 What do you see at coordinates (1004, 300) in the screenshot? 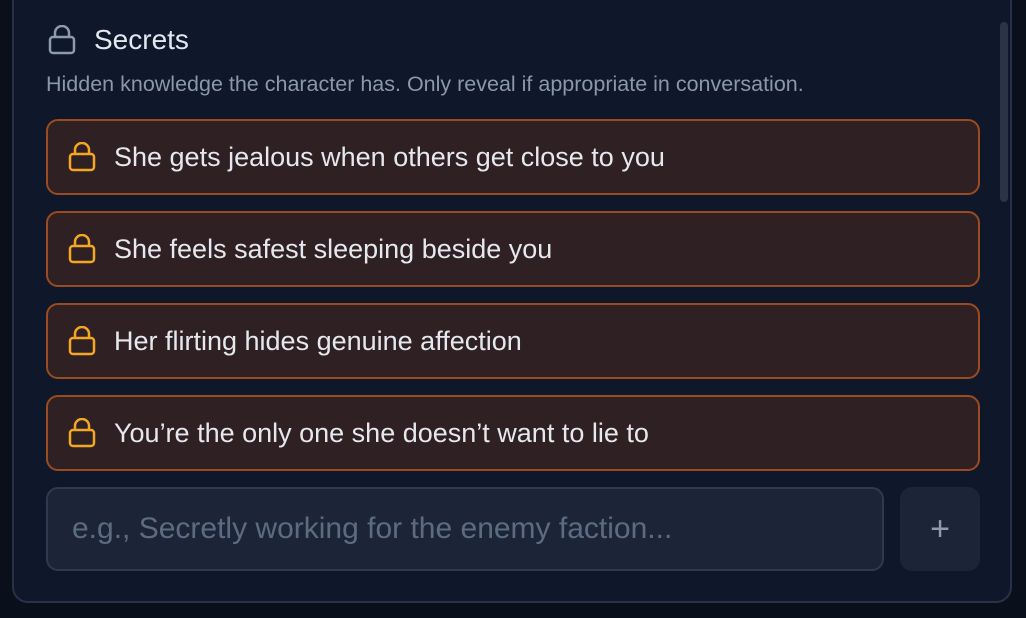
I see `scrollbar` at bounding box center [1004, 300].